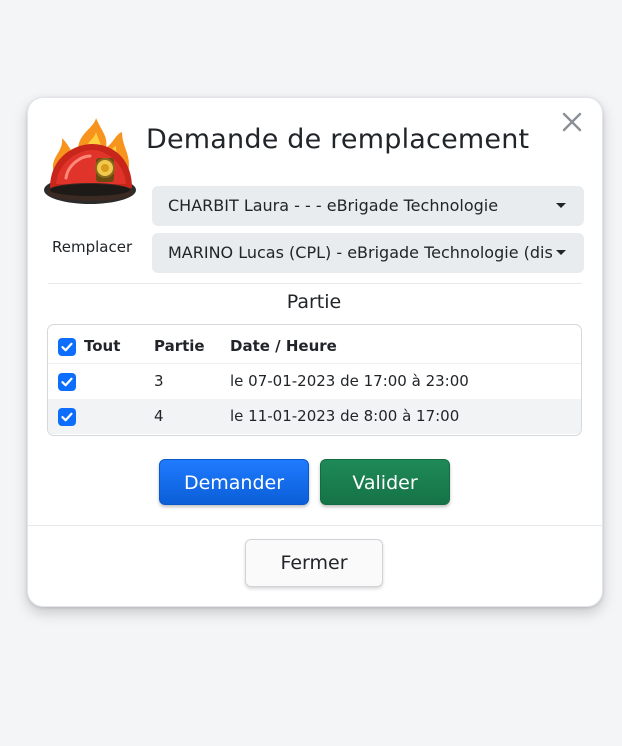 This screenshot has width=622, height=746. Describe the element at coordinates (349, 381) in the screenshot. I see `row-date-heure: le 07-01-2023 de 17:00 à 23:00` at that location.